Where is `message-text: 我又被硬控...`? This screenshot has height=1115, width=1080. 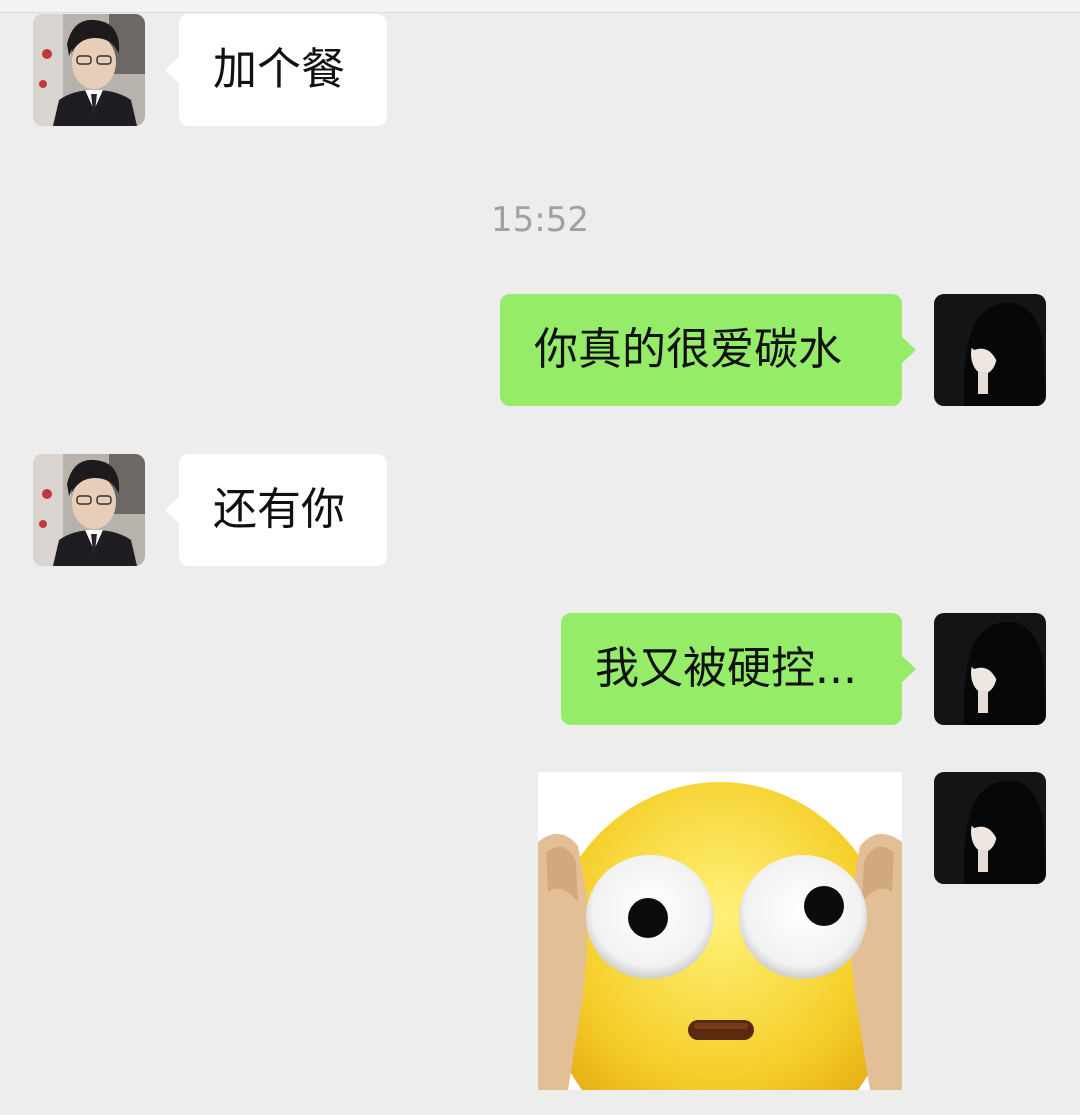
message-text: 我又被硬控... is located at coordinates (726, 668).